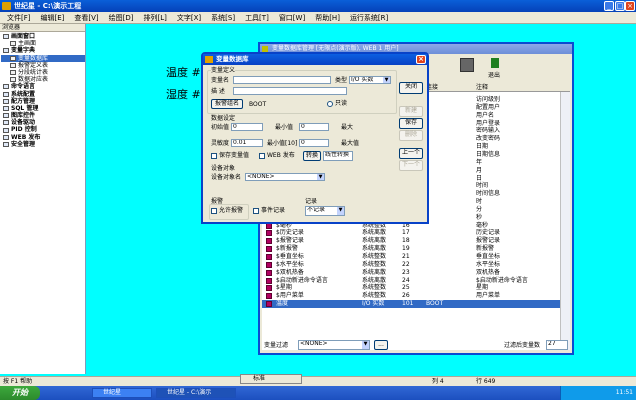 This screenshot has width=636, height=400. What do you see at coordinates (262, 156) in the screenshot?
I see `web-publish-checkbox` at bounding box center [262, 156].